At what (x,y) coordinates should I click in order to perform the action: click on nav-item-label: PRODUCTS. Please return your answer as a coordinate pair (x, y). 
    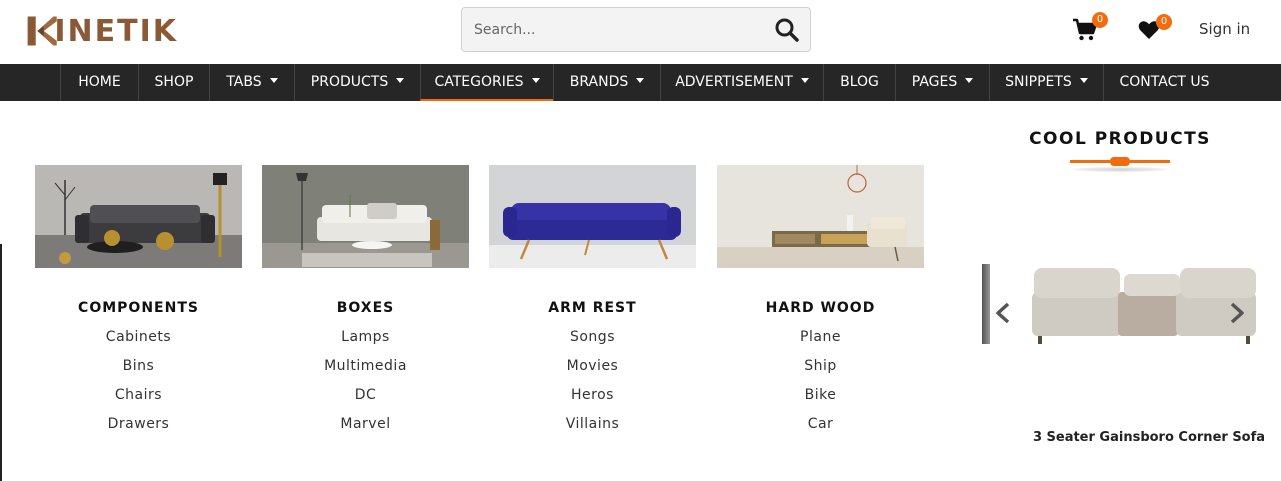
    Looking at the image, I should click on (349, 82).